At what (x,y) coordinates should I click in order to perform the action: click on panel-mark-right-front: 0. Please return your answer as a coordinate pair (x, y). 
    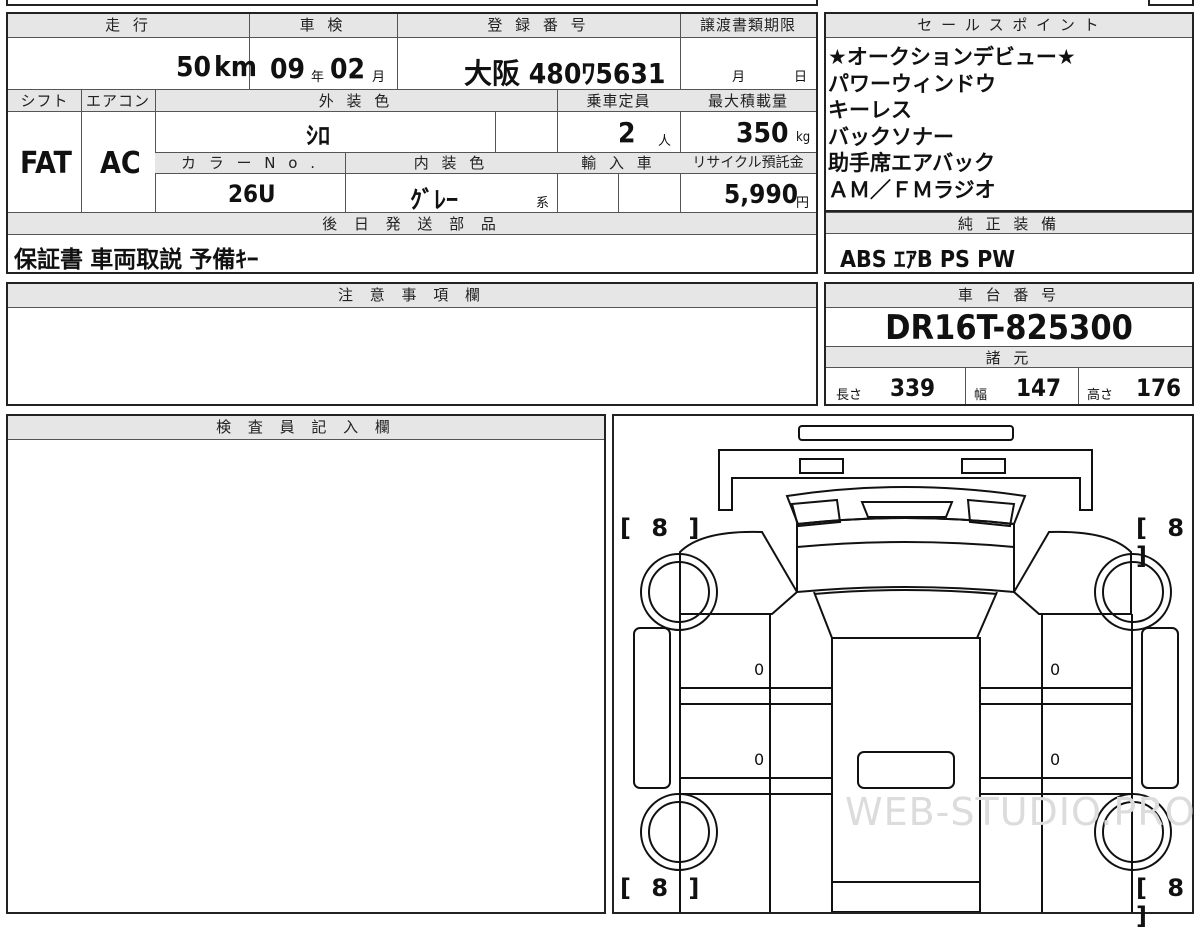
    Looking at the image, I should click on (1055, 669).